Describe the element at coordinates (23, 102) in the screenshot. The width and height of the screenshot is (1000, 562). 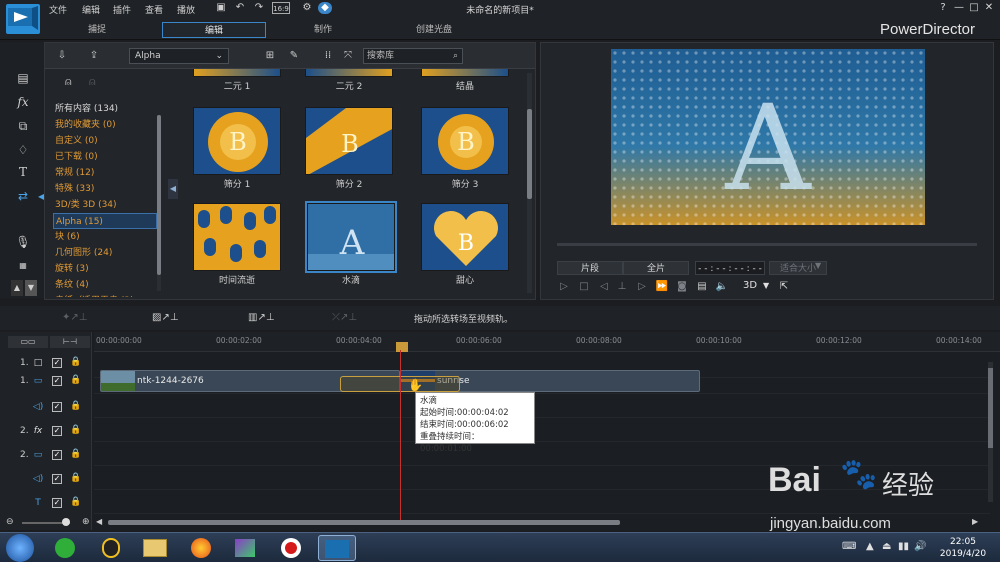
I see `effect-room-icon: fx` at that location.